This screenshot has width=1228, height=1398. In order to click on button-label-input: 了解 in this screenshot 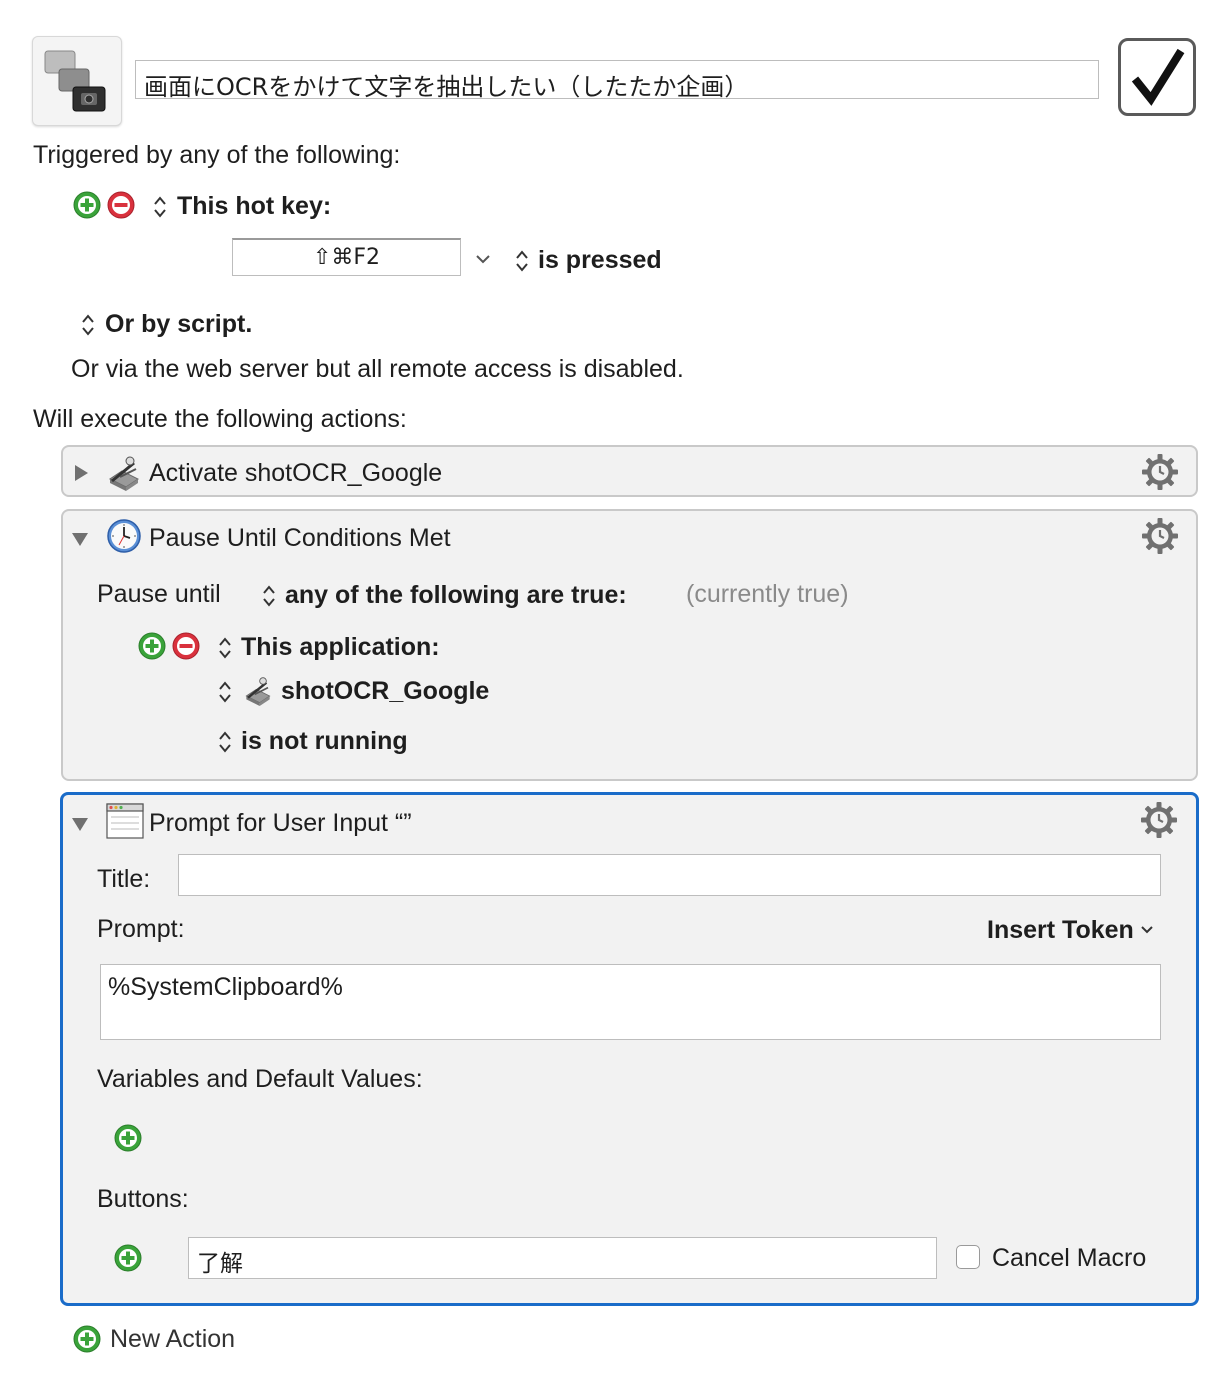, I will do `click(562, 1258)`.